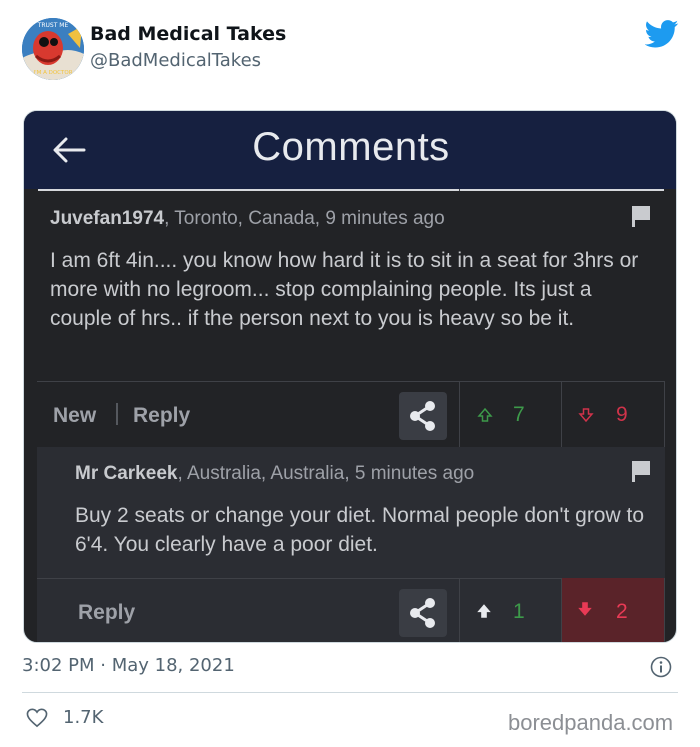 This screenshot has width=700, height=747. I want to click on downvote-icon, so click(585, 609).